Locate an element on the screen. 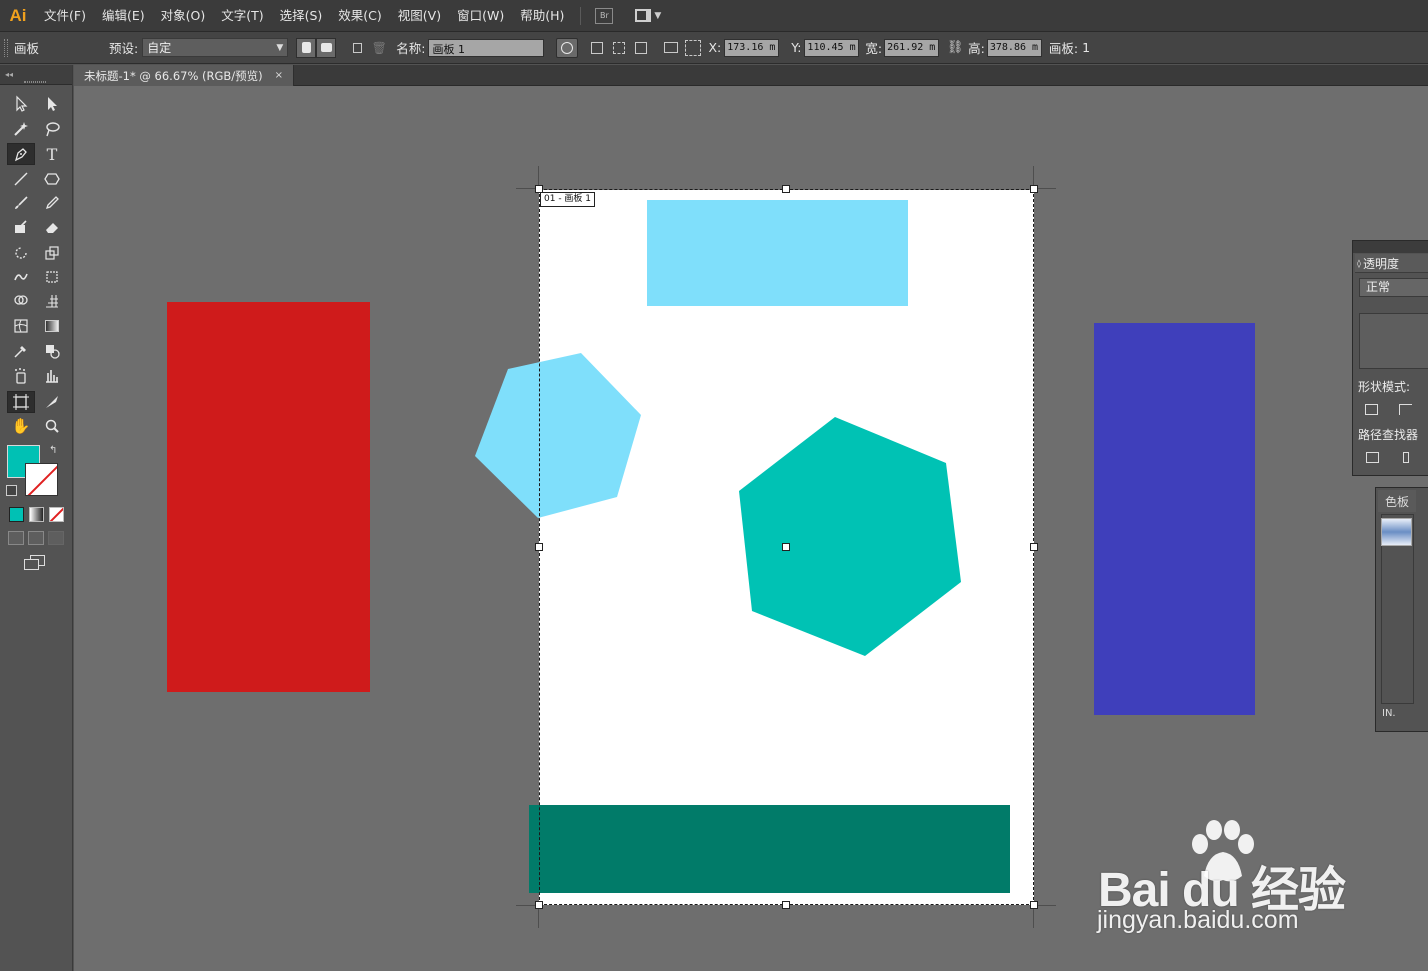 The width and height of the screenshot is (1428, 971). screen-mode-button is located at coordinates (35, 563).